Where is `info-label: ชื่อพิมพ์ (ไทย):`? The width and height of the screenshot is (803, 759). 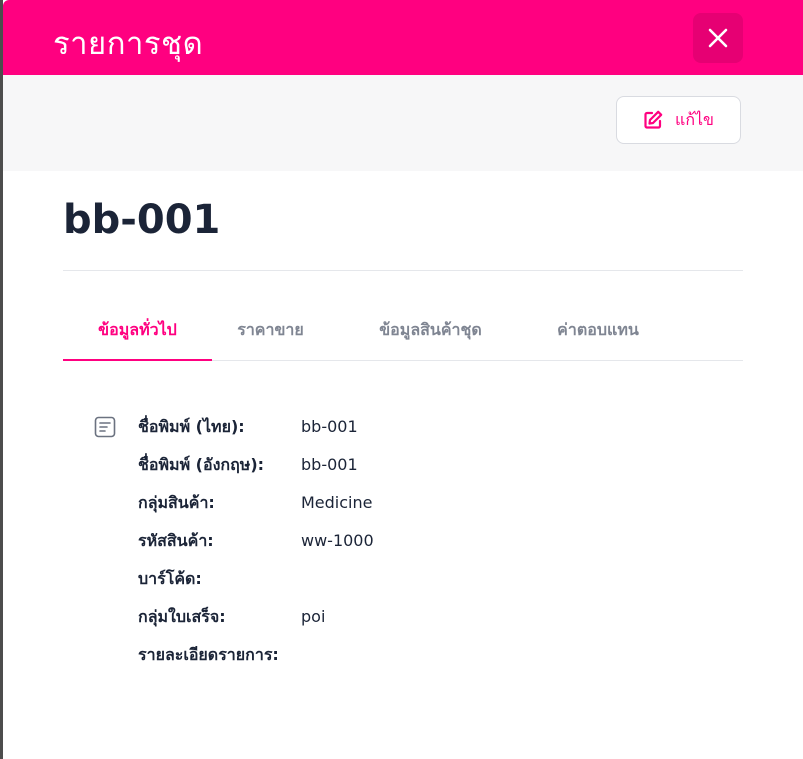
info-label: ชื่อพิมพ์ (ไทย): is located at coordinates (191, 426).